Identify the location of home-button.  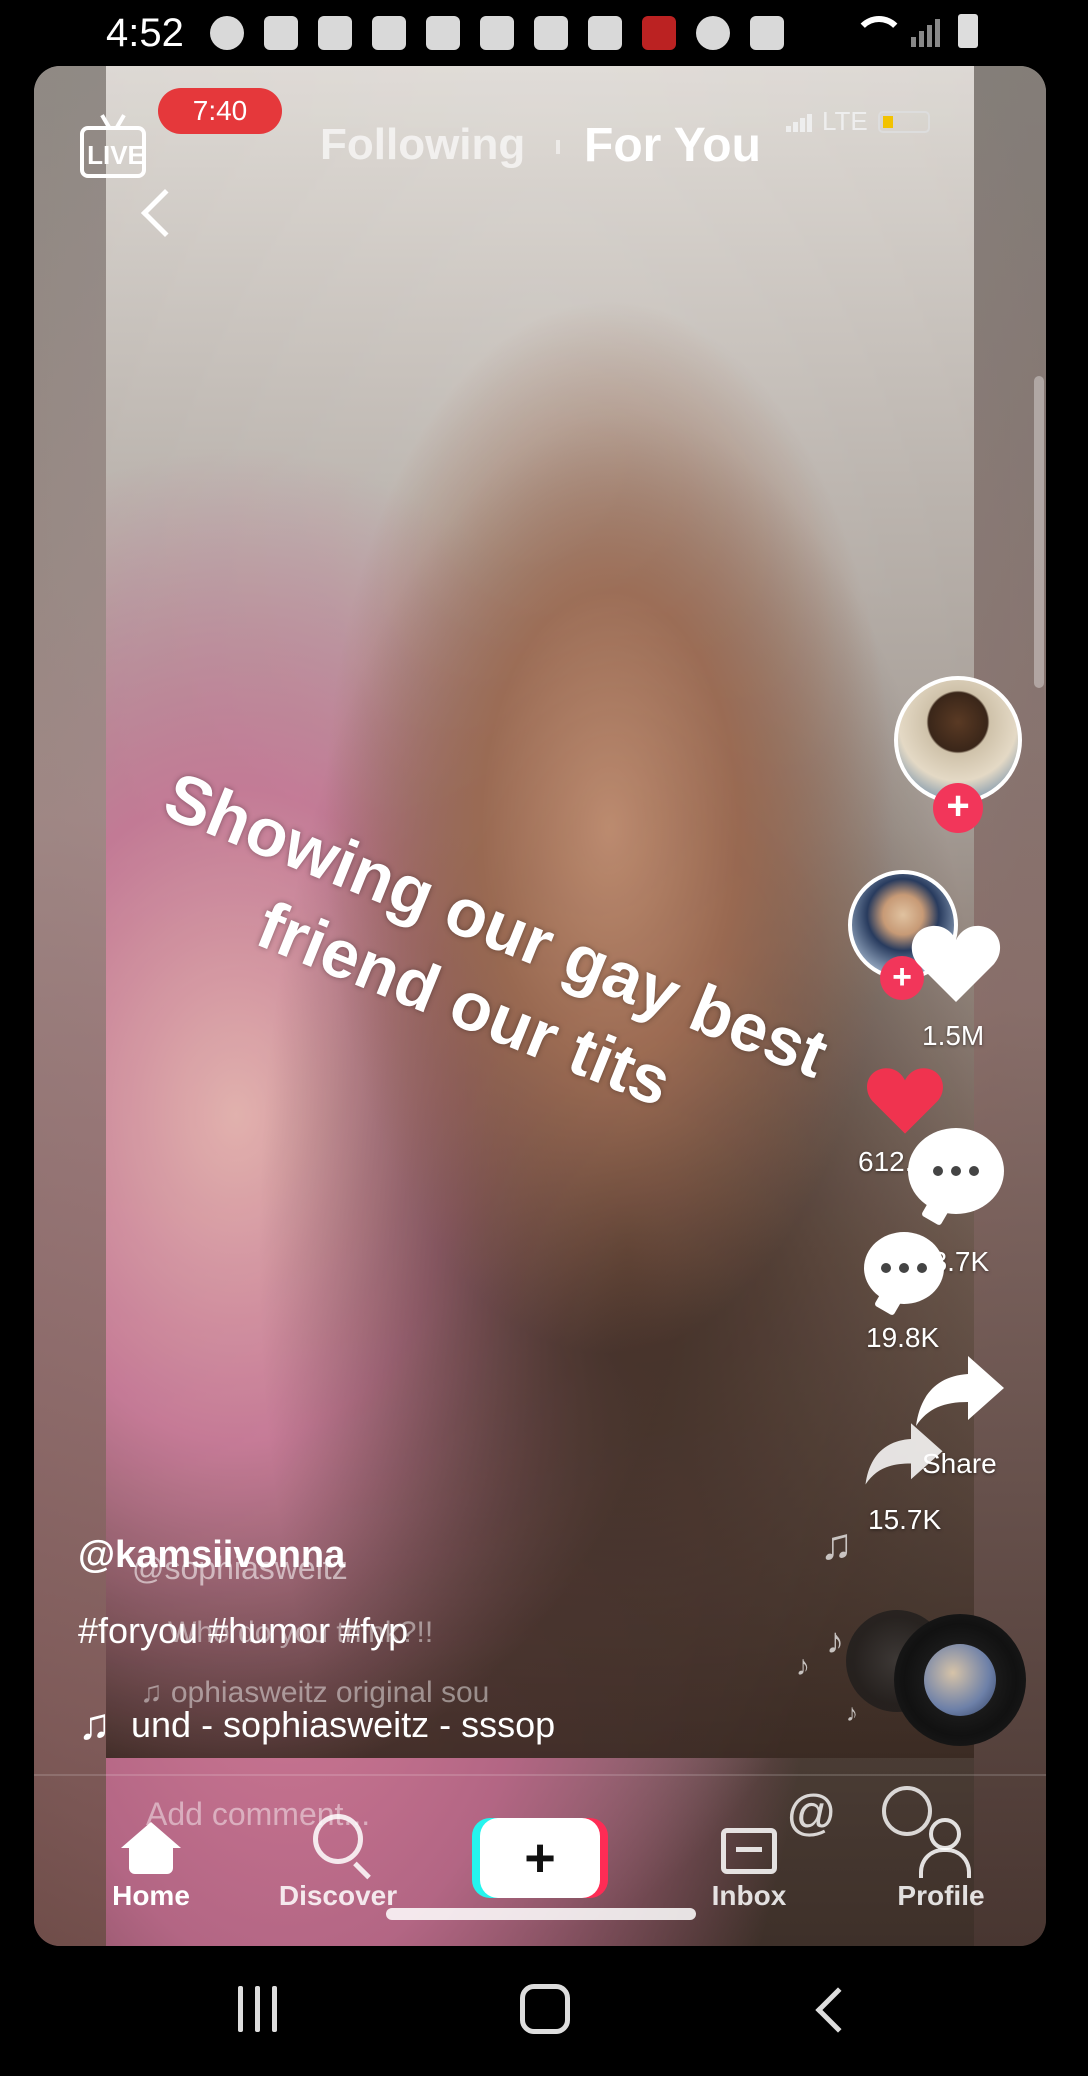
(545, 2009).